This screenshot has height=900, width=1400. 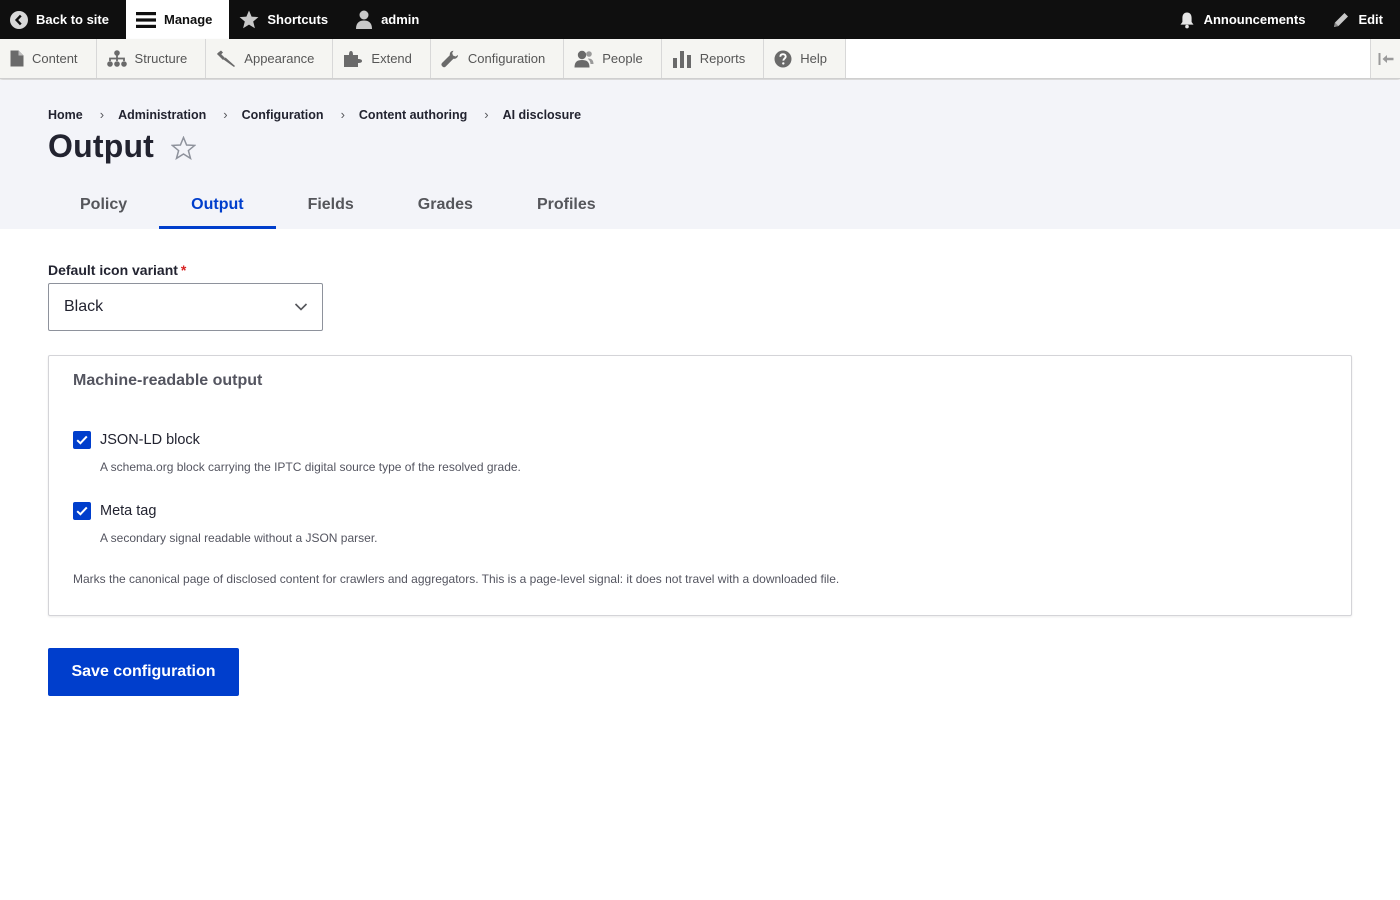 I want to click on manage-tab: Manage, so click(x=177, y=19).